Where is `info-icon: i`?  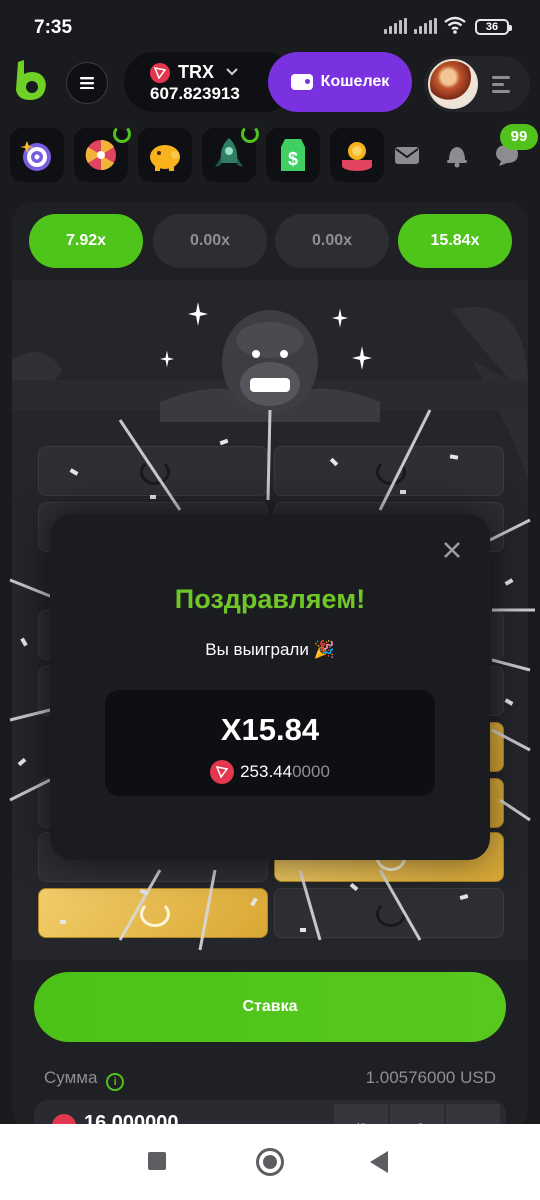 info-icon: i is located at coordinates (115, 1082).